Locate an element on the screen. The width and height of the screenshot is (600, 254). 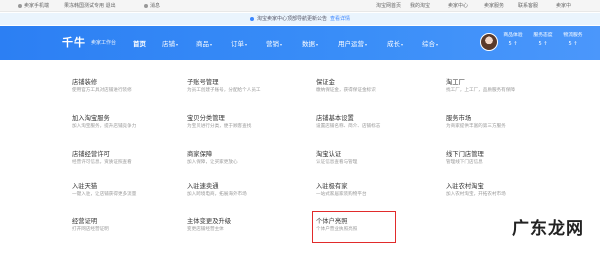
service-join-jiyoujia: 入驻极有家一站式家居家装购物平台 is located at coordinates (376, 190).